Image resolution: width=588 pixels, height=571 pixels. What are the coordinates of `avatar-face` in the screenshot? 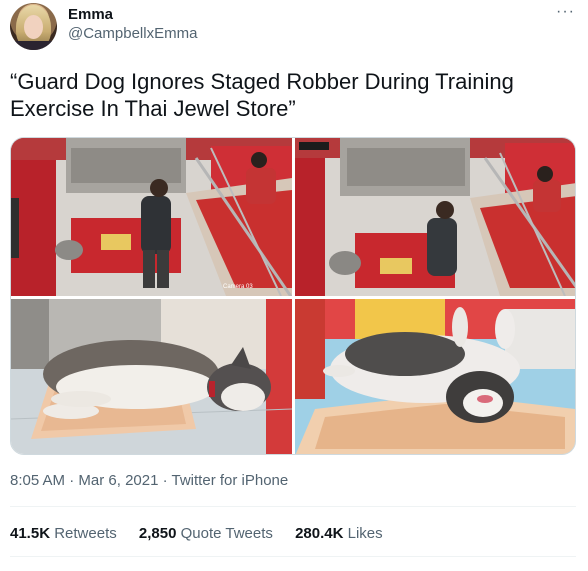 It's located at (33, 27).